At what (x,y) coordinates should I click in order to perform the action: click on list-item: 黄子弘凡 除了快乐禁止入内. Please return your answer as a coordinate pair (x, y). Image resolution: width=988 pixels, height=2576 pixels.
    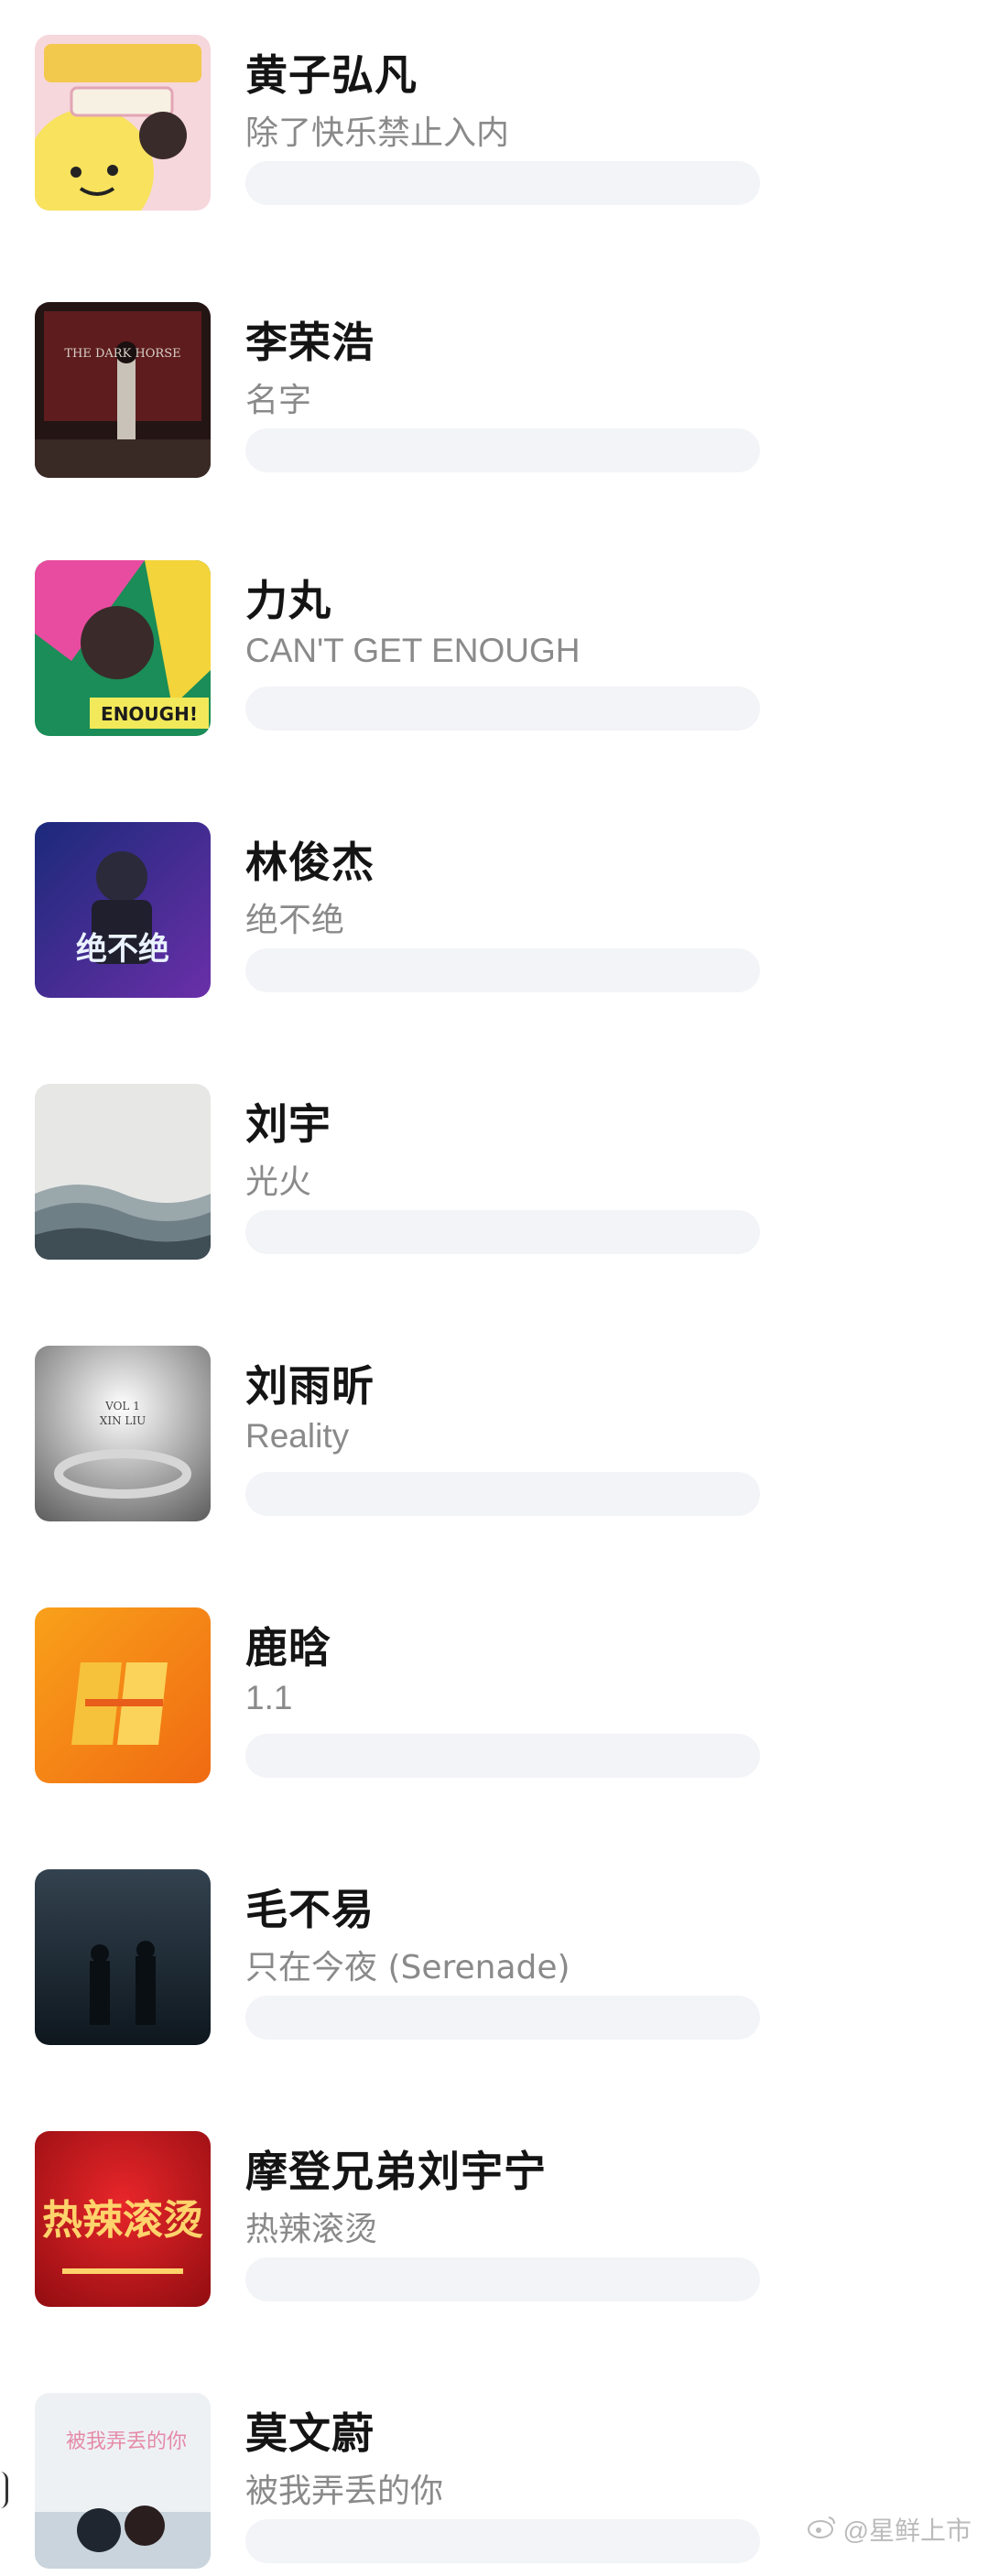
    Looking at the image, I should click on (494, 127).